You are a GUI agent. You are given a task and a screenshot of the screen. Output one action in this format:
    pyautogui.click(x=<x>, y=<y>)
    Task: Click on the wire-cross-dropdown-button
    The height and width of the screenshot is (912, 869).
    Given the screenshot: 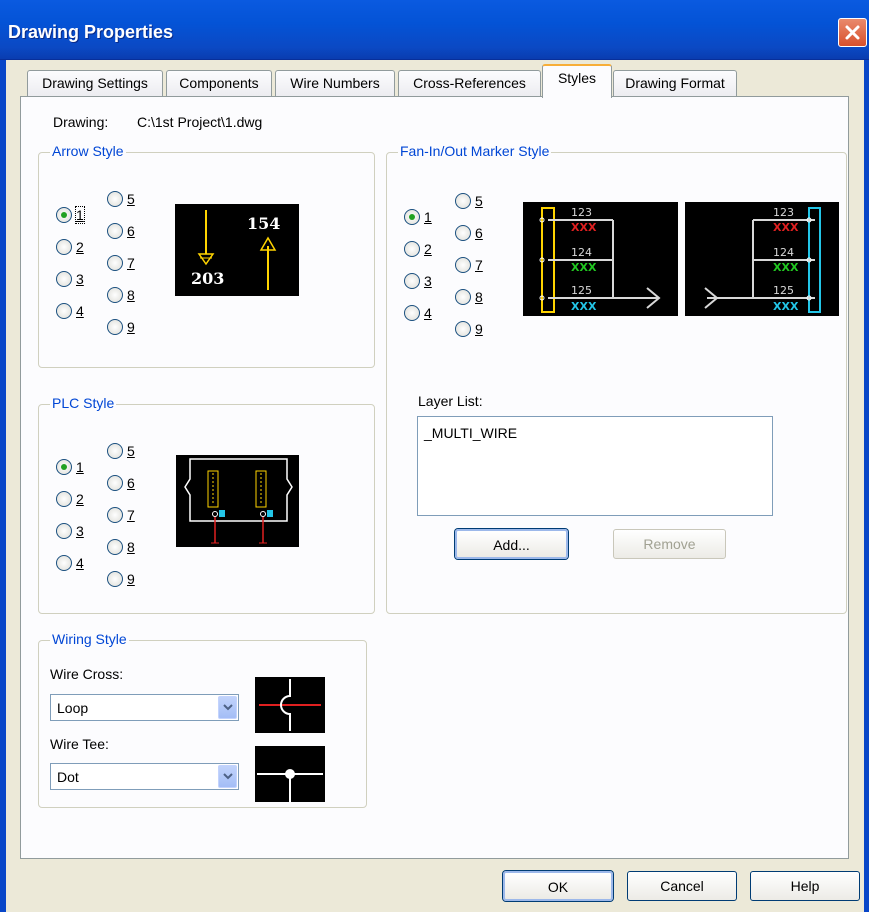 What is the action you would take?
    pyautogui.click(x=227, y=707)
    